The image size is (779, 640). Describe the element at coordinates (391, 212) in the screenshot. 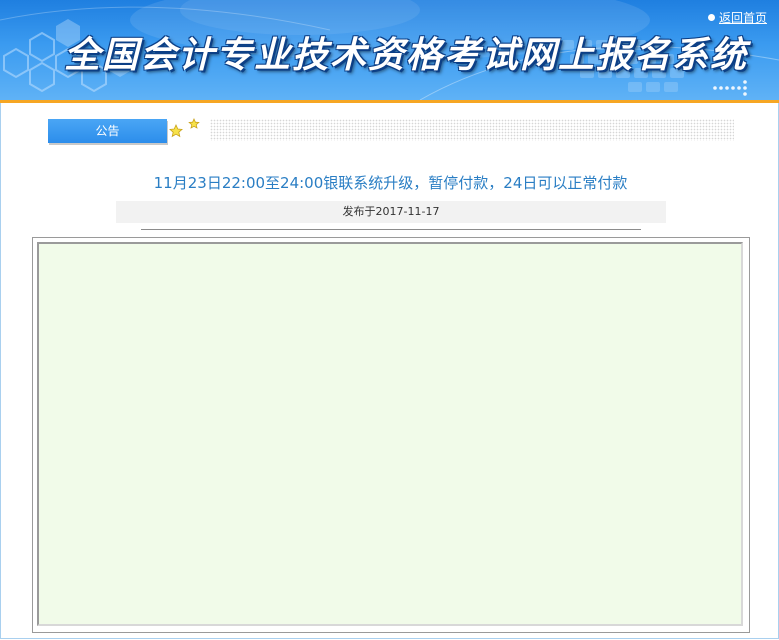

I see `publish-date: 发布于2017-11-17` at that location.